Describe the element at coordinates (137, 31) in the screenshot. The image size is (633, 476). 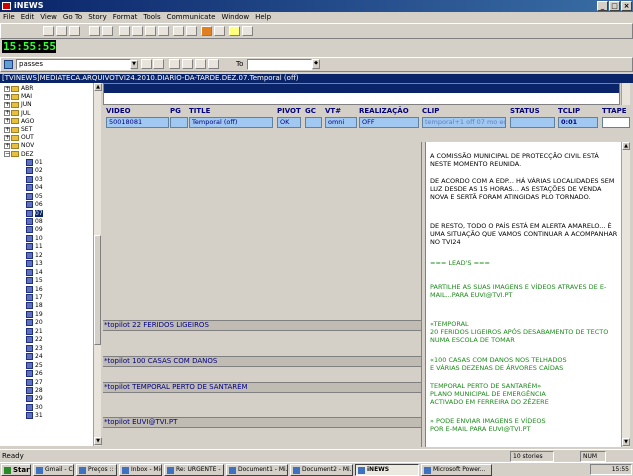
I see `check-icon` at that location.